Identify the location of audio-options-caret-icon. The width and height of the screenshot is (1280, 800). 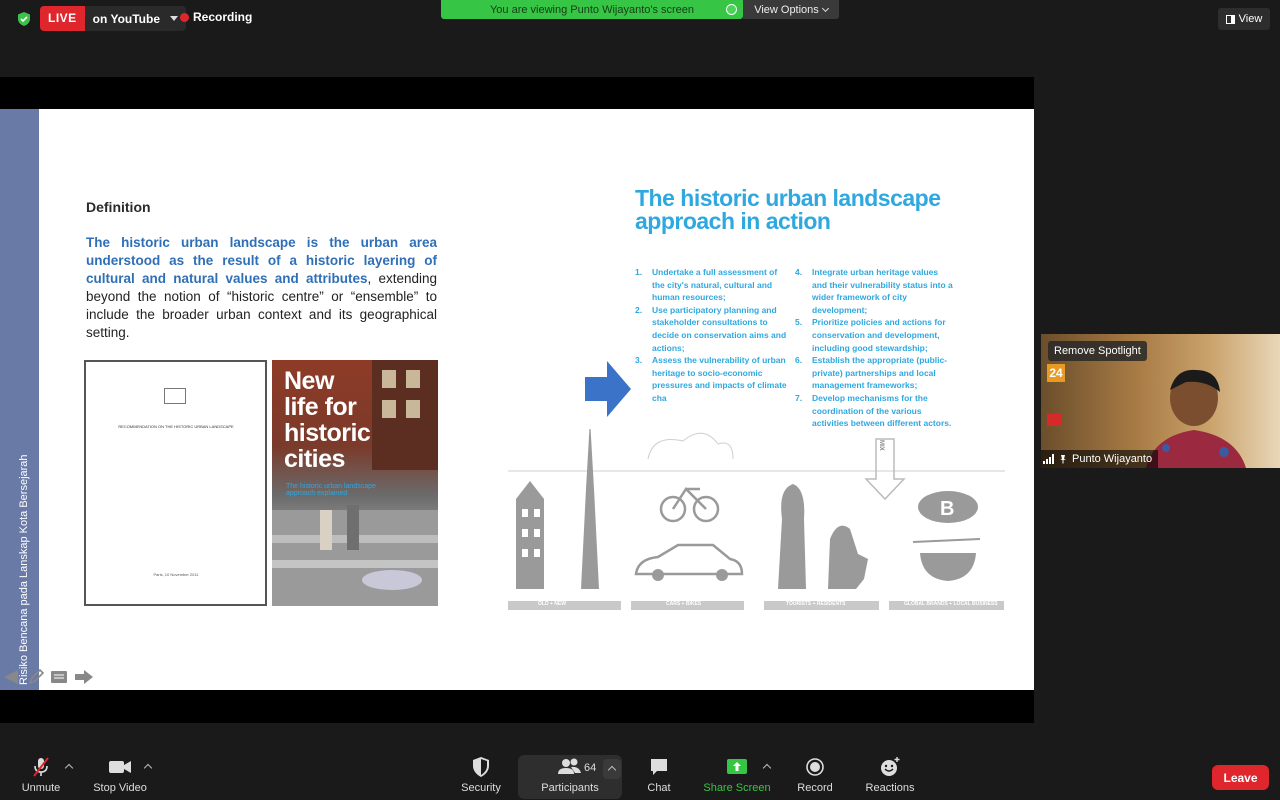
(69, 768).